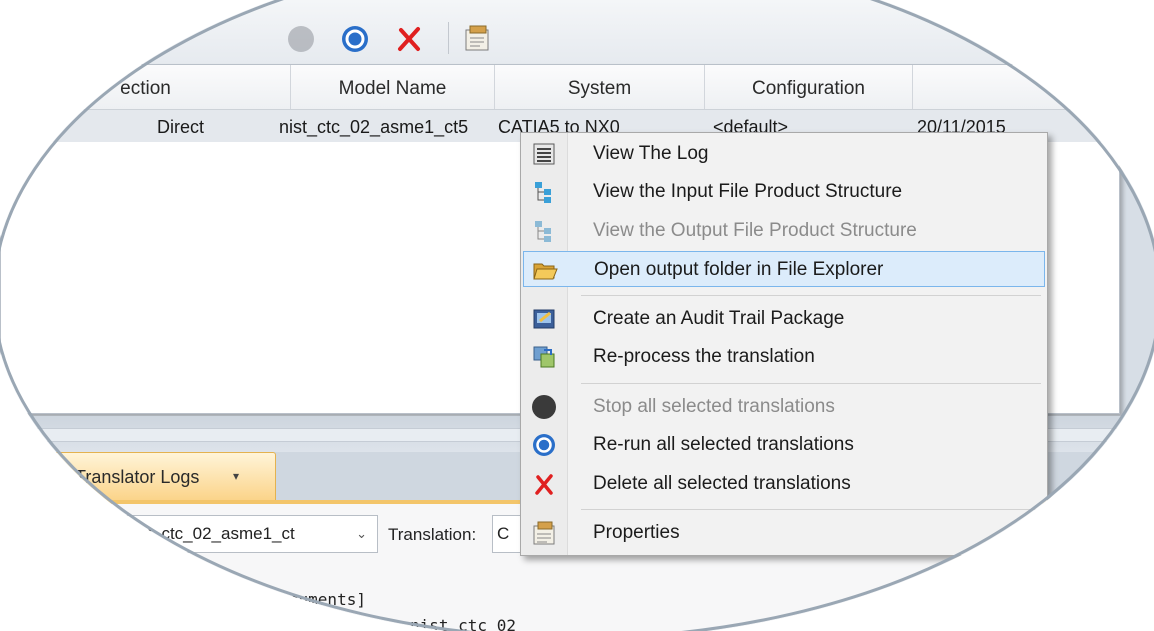  I want to click on menu-item-label: Create an Audit Trail Package, so click(719, 318).